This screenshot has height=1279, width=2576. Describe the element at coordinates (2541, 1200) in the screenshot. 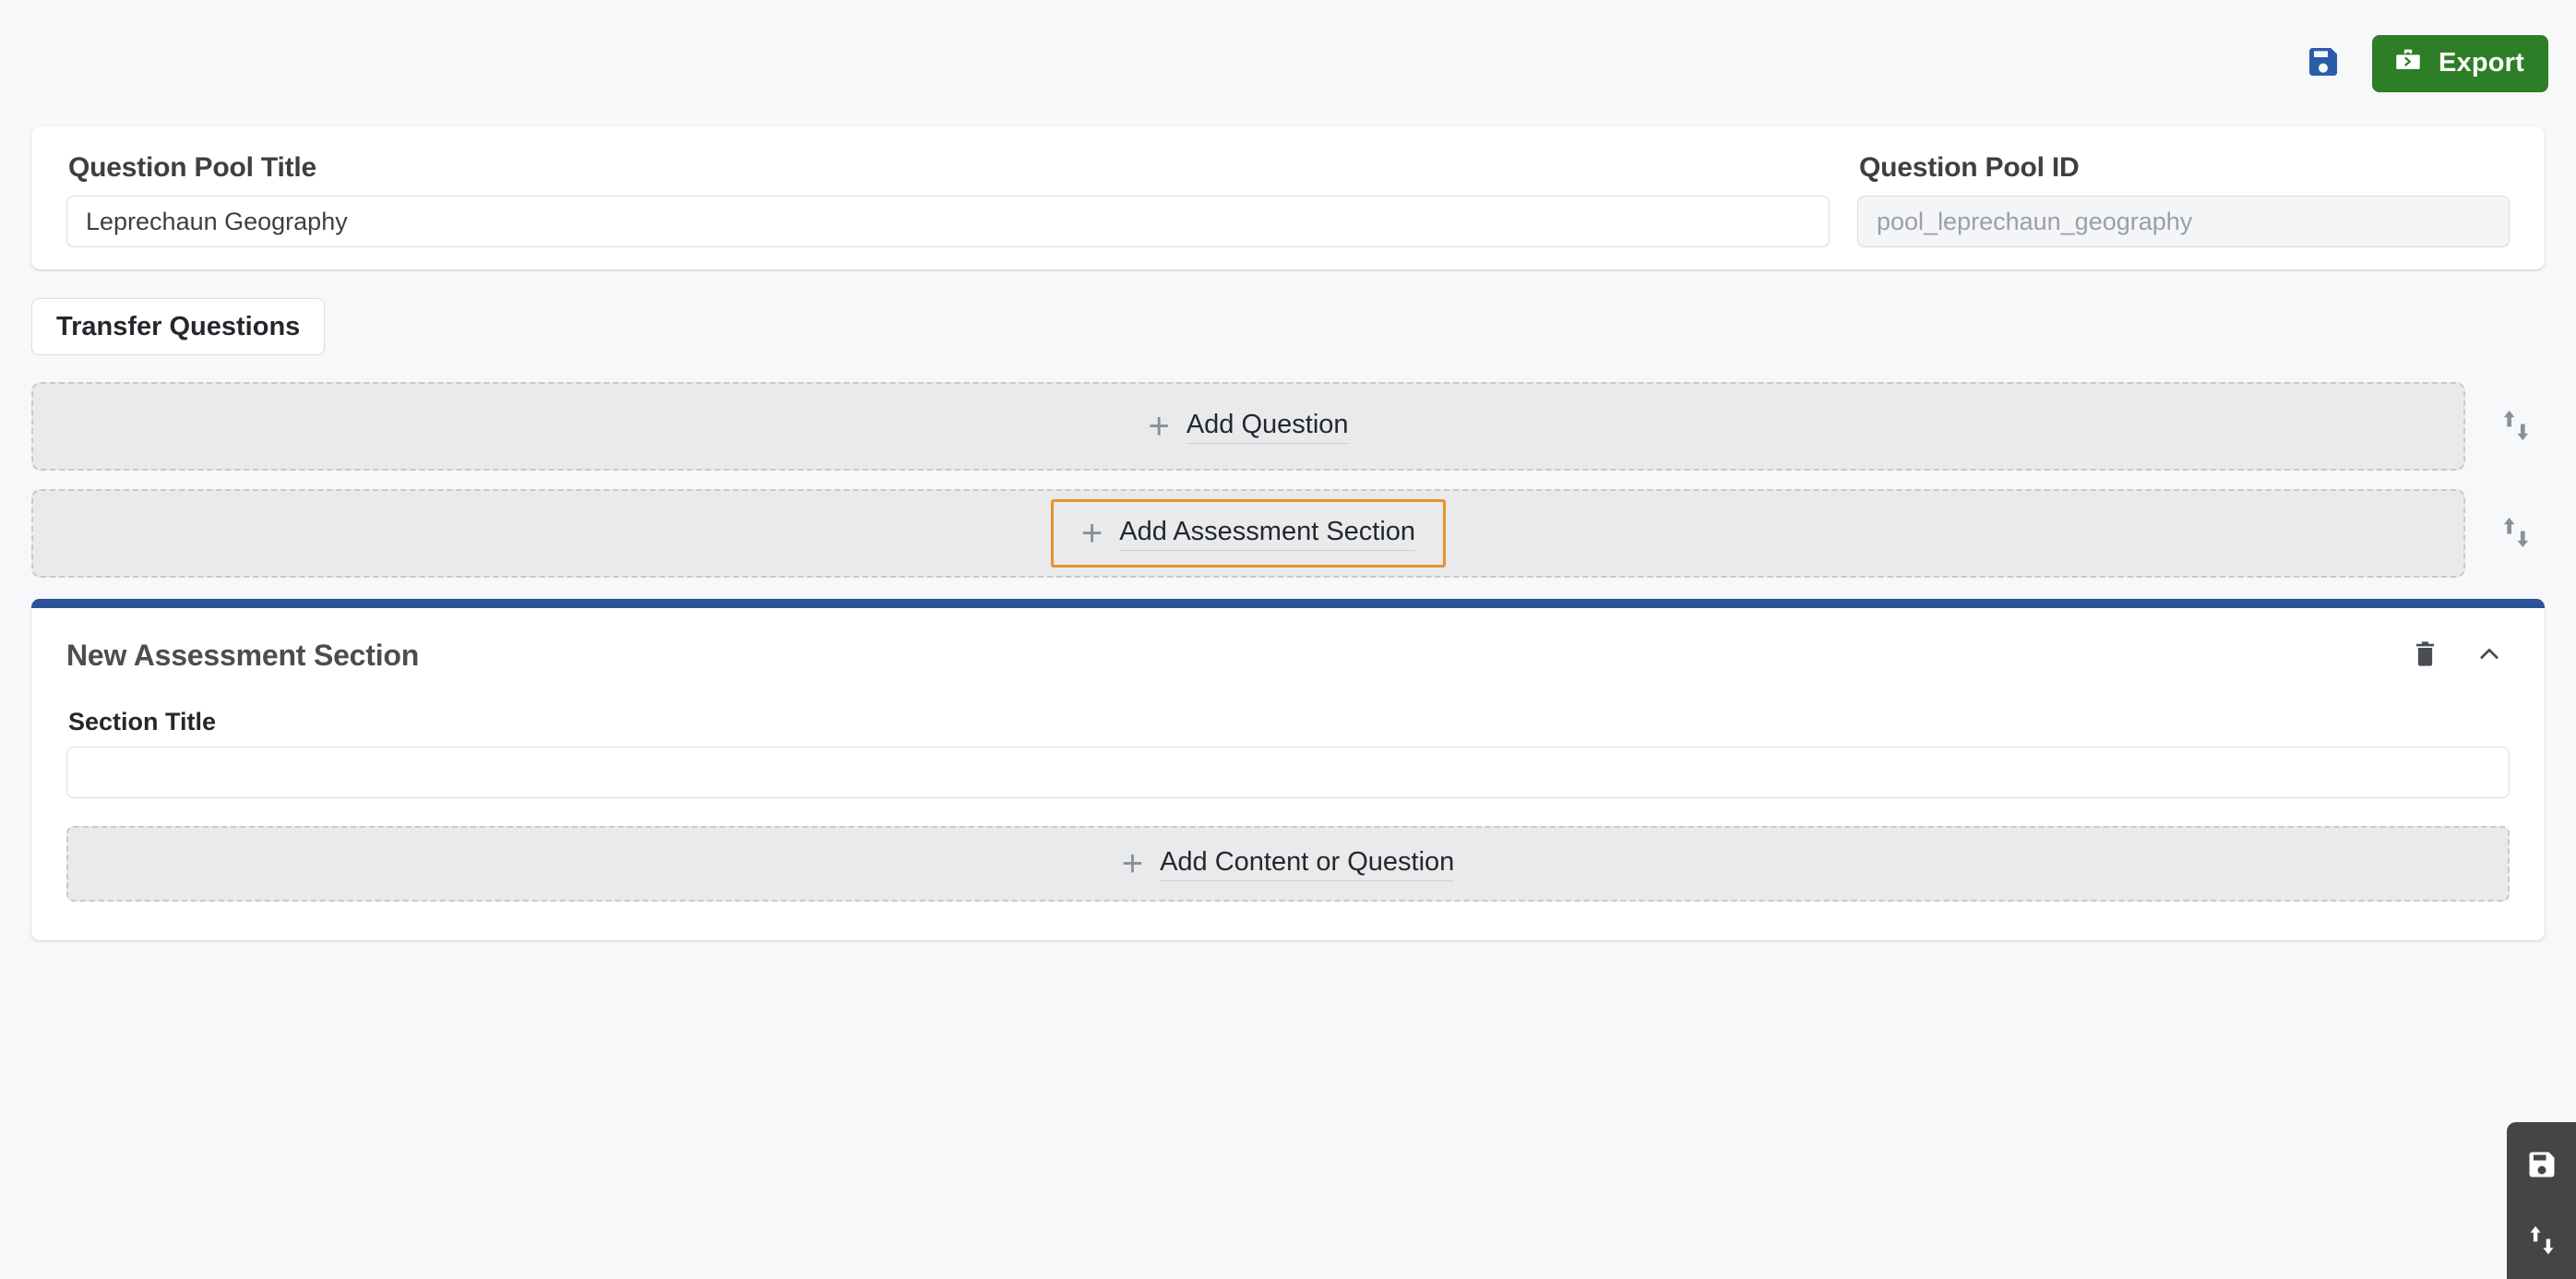

I see `floating-action-dock` at that location.